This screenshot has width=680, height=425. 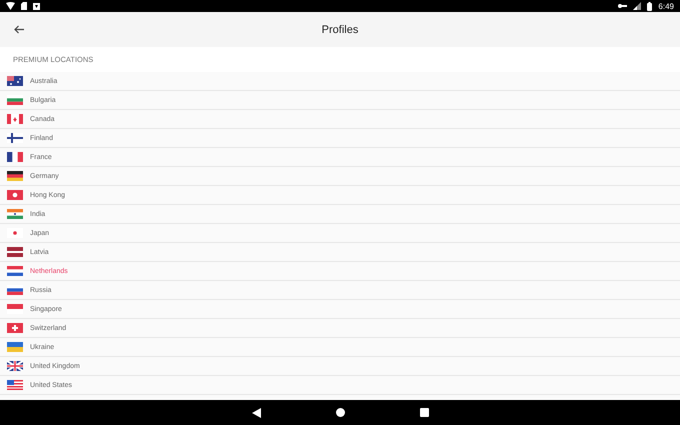 I want to click on back-arrow-icon, so click(x=19, y=29).